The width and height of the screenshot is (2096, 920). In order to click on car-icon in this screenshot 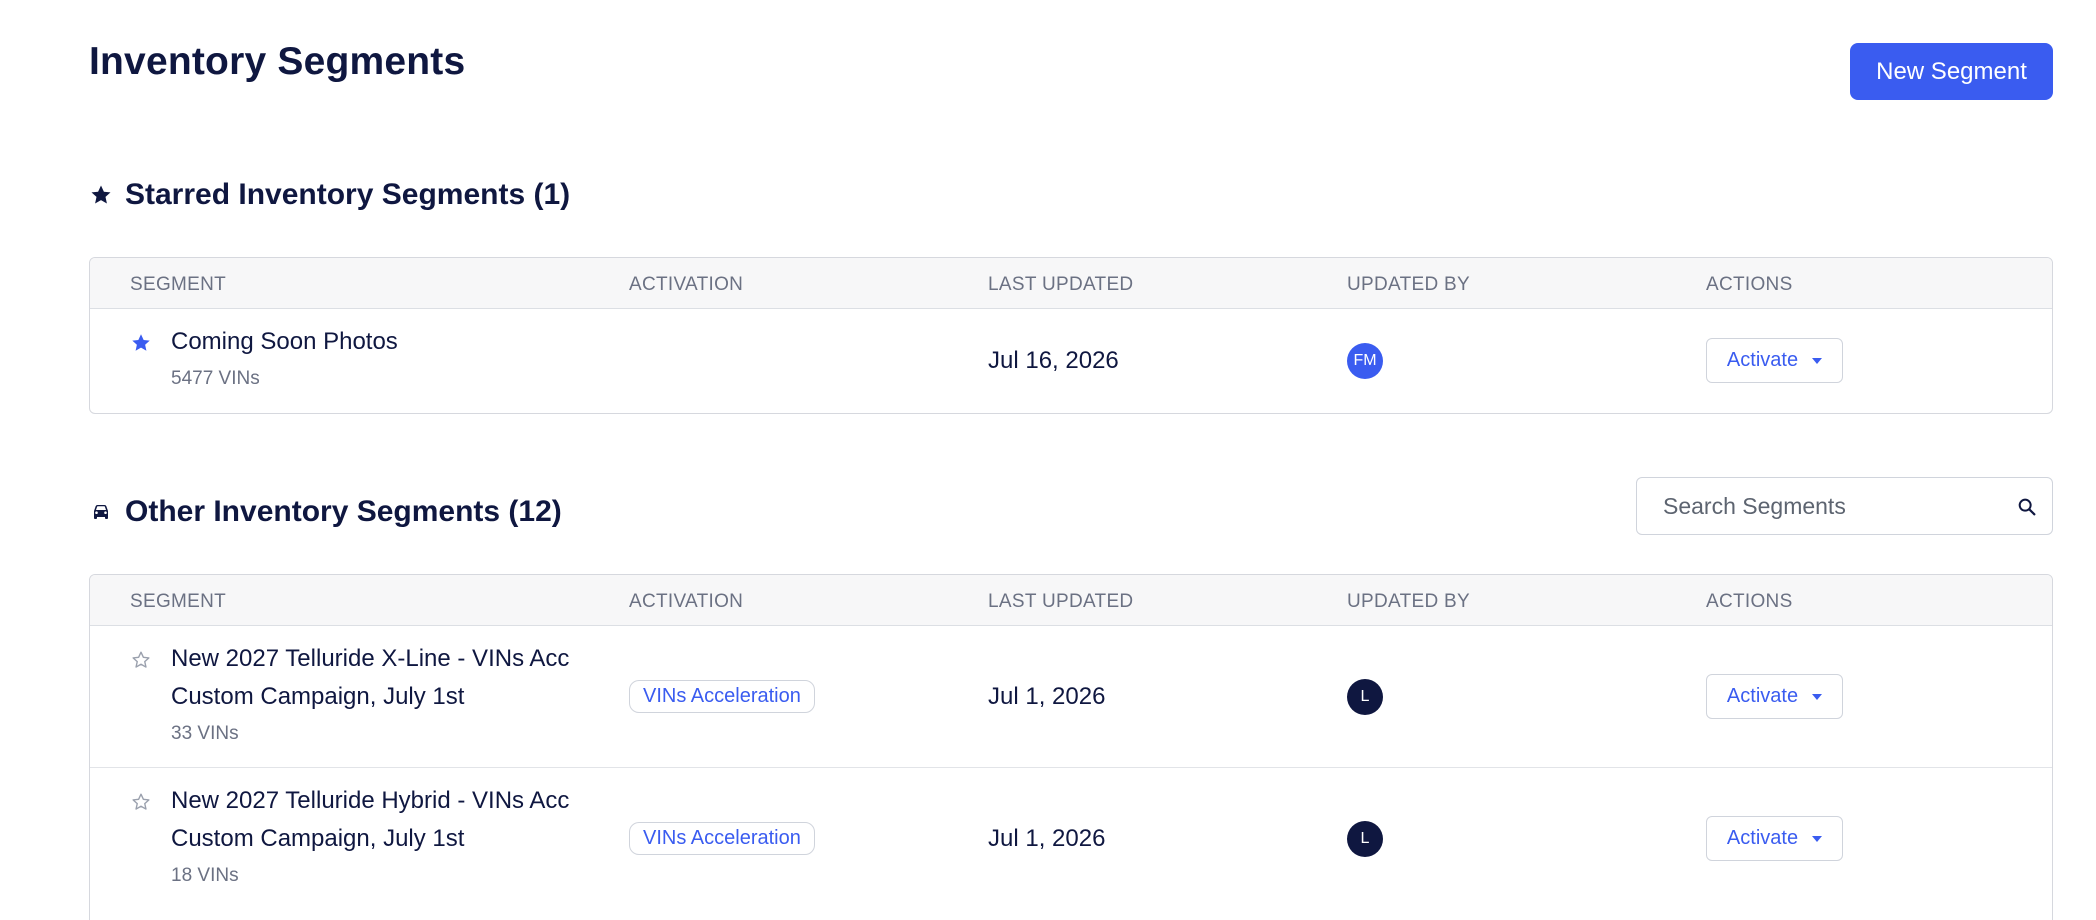, I will do `click(101, 512)`.